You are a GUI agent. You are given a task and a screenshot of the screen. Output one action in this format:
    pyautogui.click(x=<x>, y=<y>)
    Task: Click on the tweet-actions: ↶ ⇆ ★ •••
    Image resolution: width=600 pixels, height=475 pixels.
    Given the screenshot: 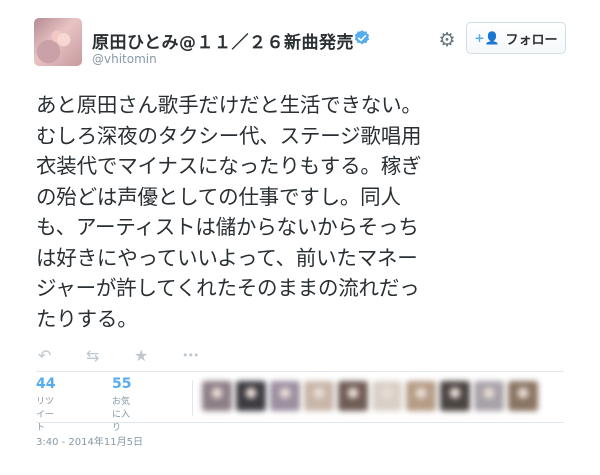 What is the action you would take?
    pyautogui.click(x=134, y=356)
    